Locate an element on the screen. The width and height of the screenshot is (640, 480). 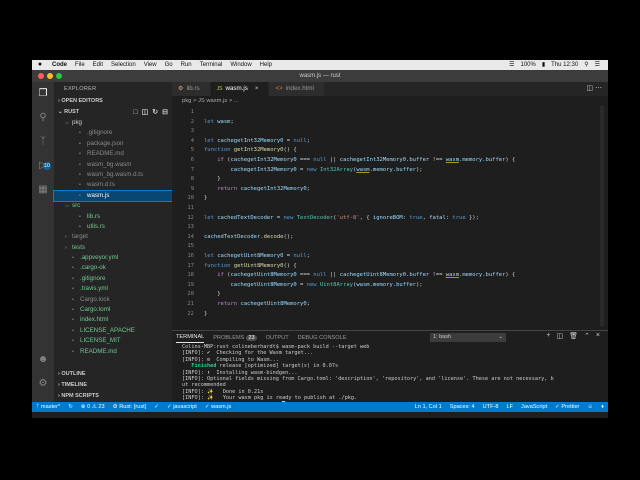
menu-list-icon: ☰ is located at coordinates (597, 65).